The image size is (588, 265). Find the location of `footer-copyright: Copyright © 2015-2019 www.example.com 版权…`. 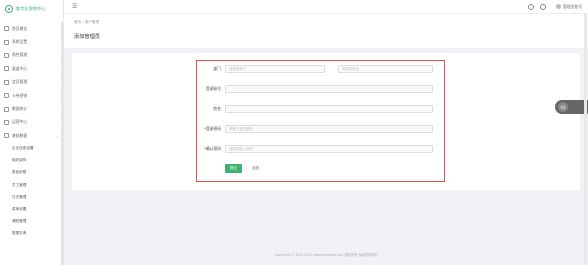

footer-copyright: Copyright © 2015-2019 www.example.com 版权… is located at coordinates (326, 255).